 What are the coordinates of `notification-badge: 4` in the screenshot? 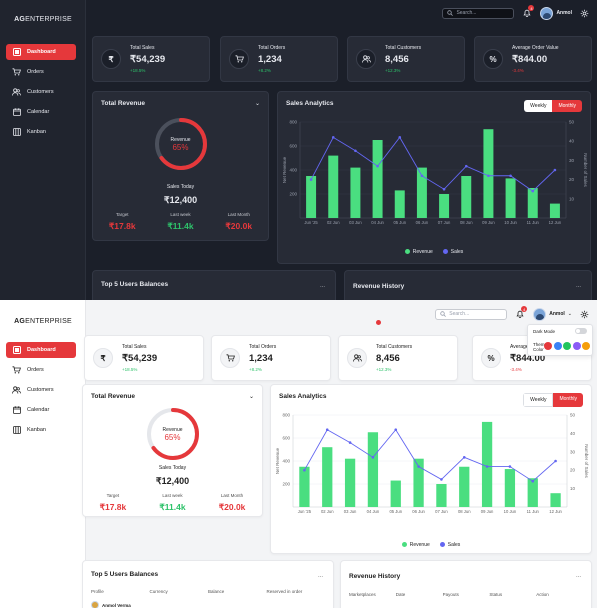 It's located at (531, 8).